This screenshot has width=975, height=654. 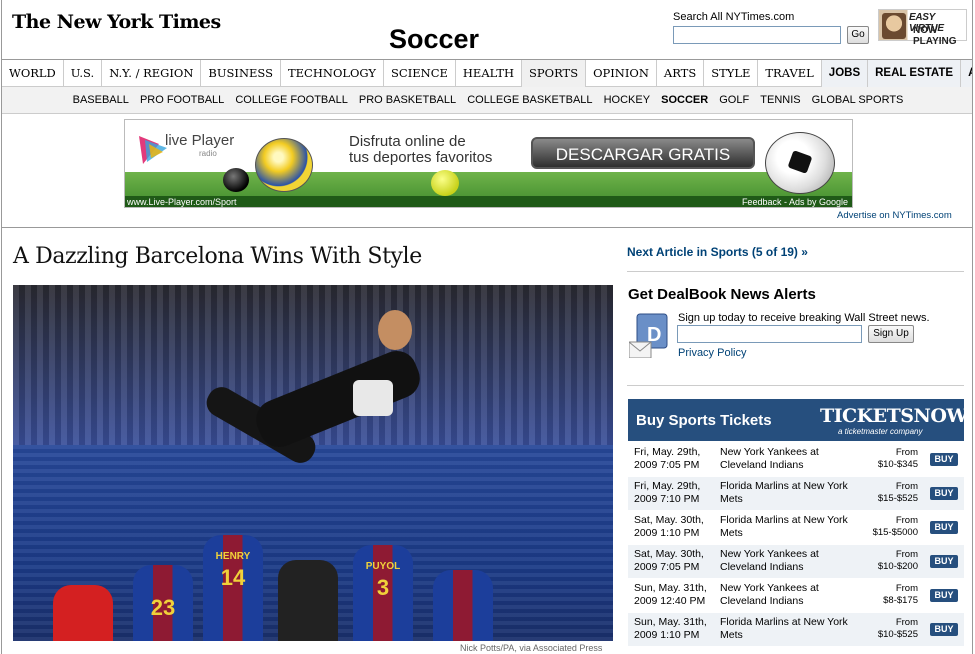 I want to click on volleyball-icon, so click(x=284, y=165).